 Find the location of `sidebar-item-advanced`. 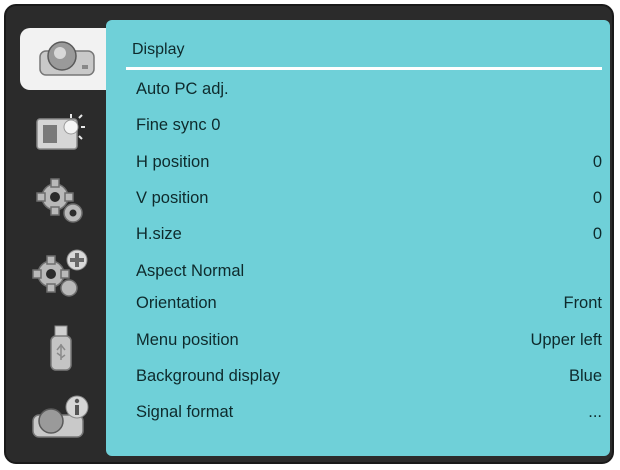

sidebar-item-advanced is located at coordinates (61, 273).